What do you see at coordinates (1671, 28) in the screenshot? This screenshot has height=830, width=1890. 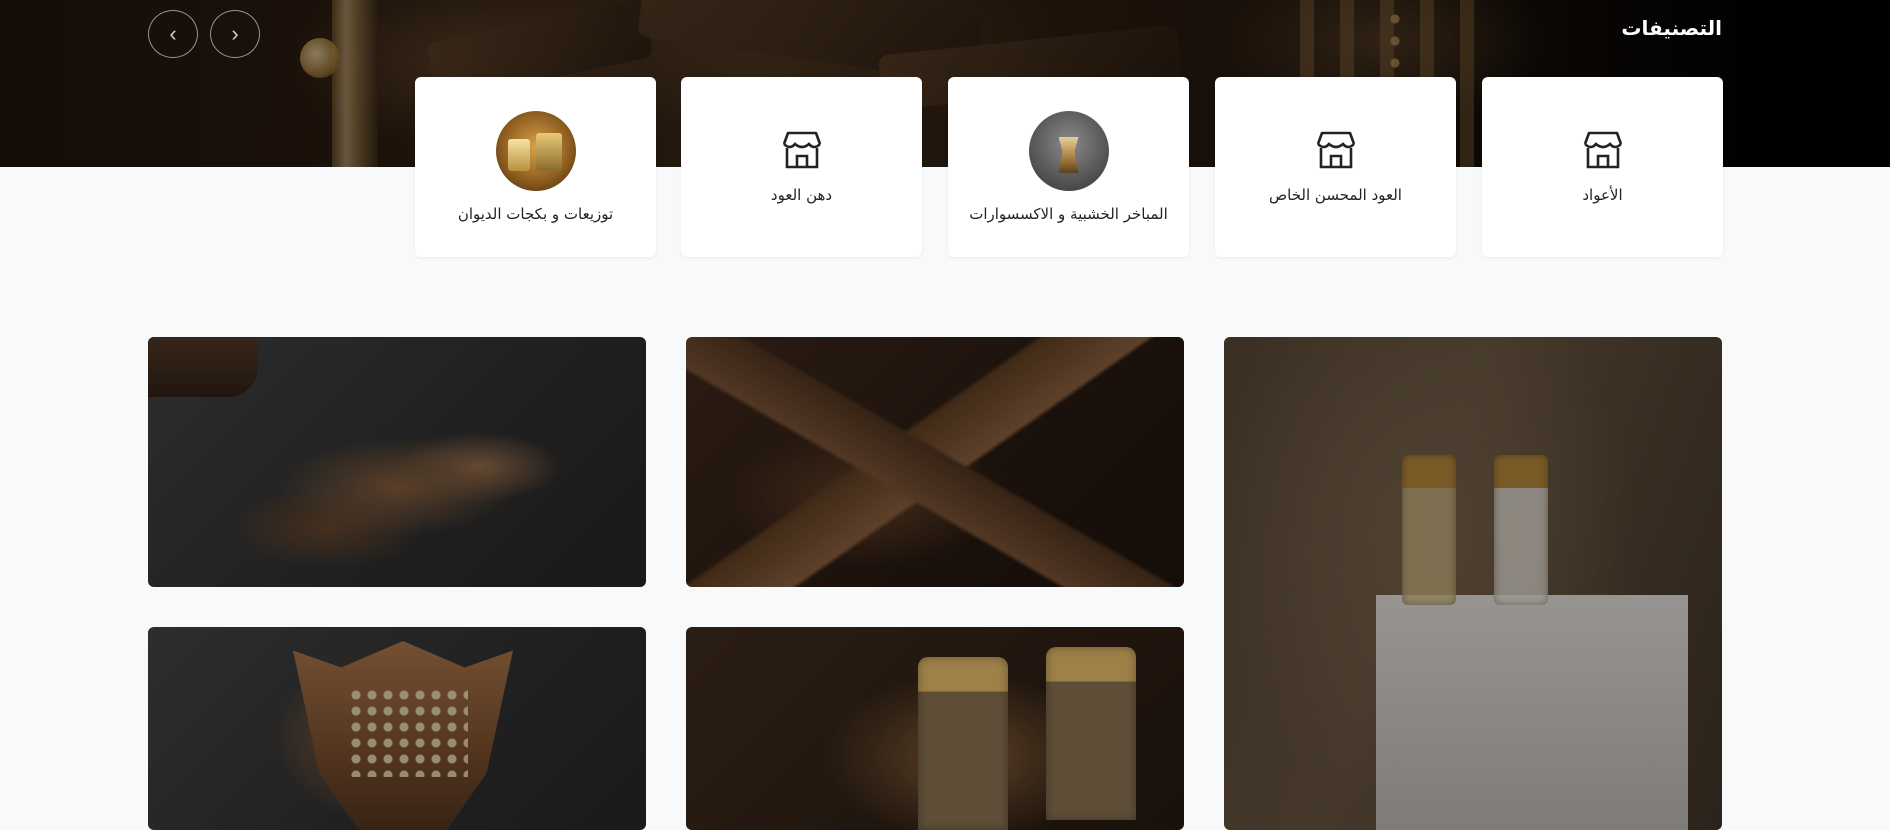 I see `section-title: التصنيفات` at bounding box center [1671, 28].